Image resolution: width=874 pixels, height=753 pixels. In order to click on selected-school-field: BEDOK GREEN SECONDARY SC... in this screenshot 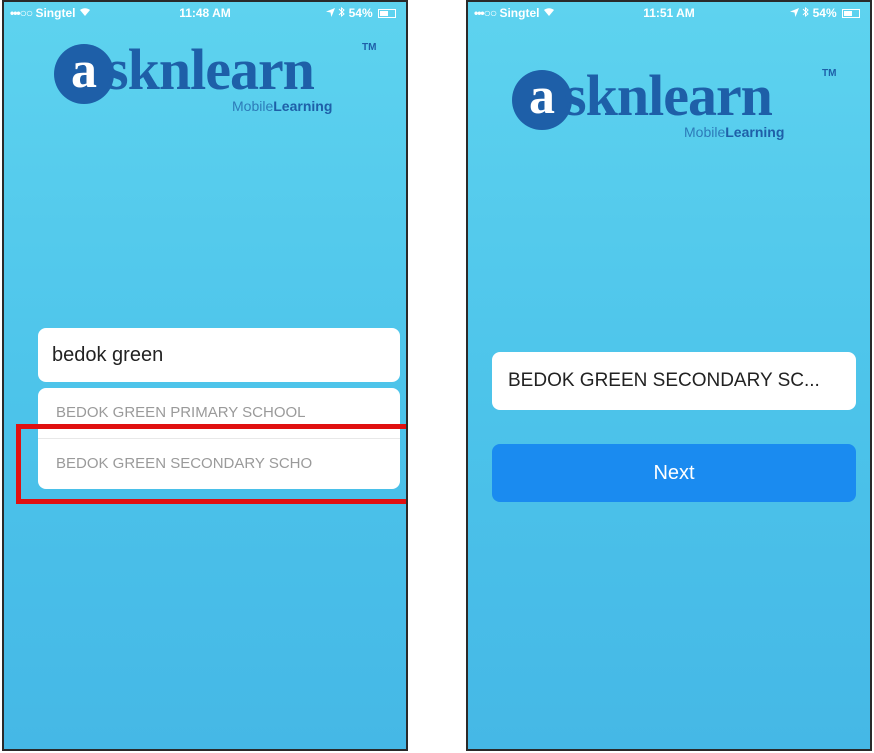, I will do `click(674, 381)`.